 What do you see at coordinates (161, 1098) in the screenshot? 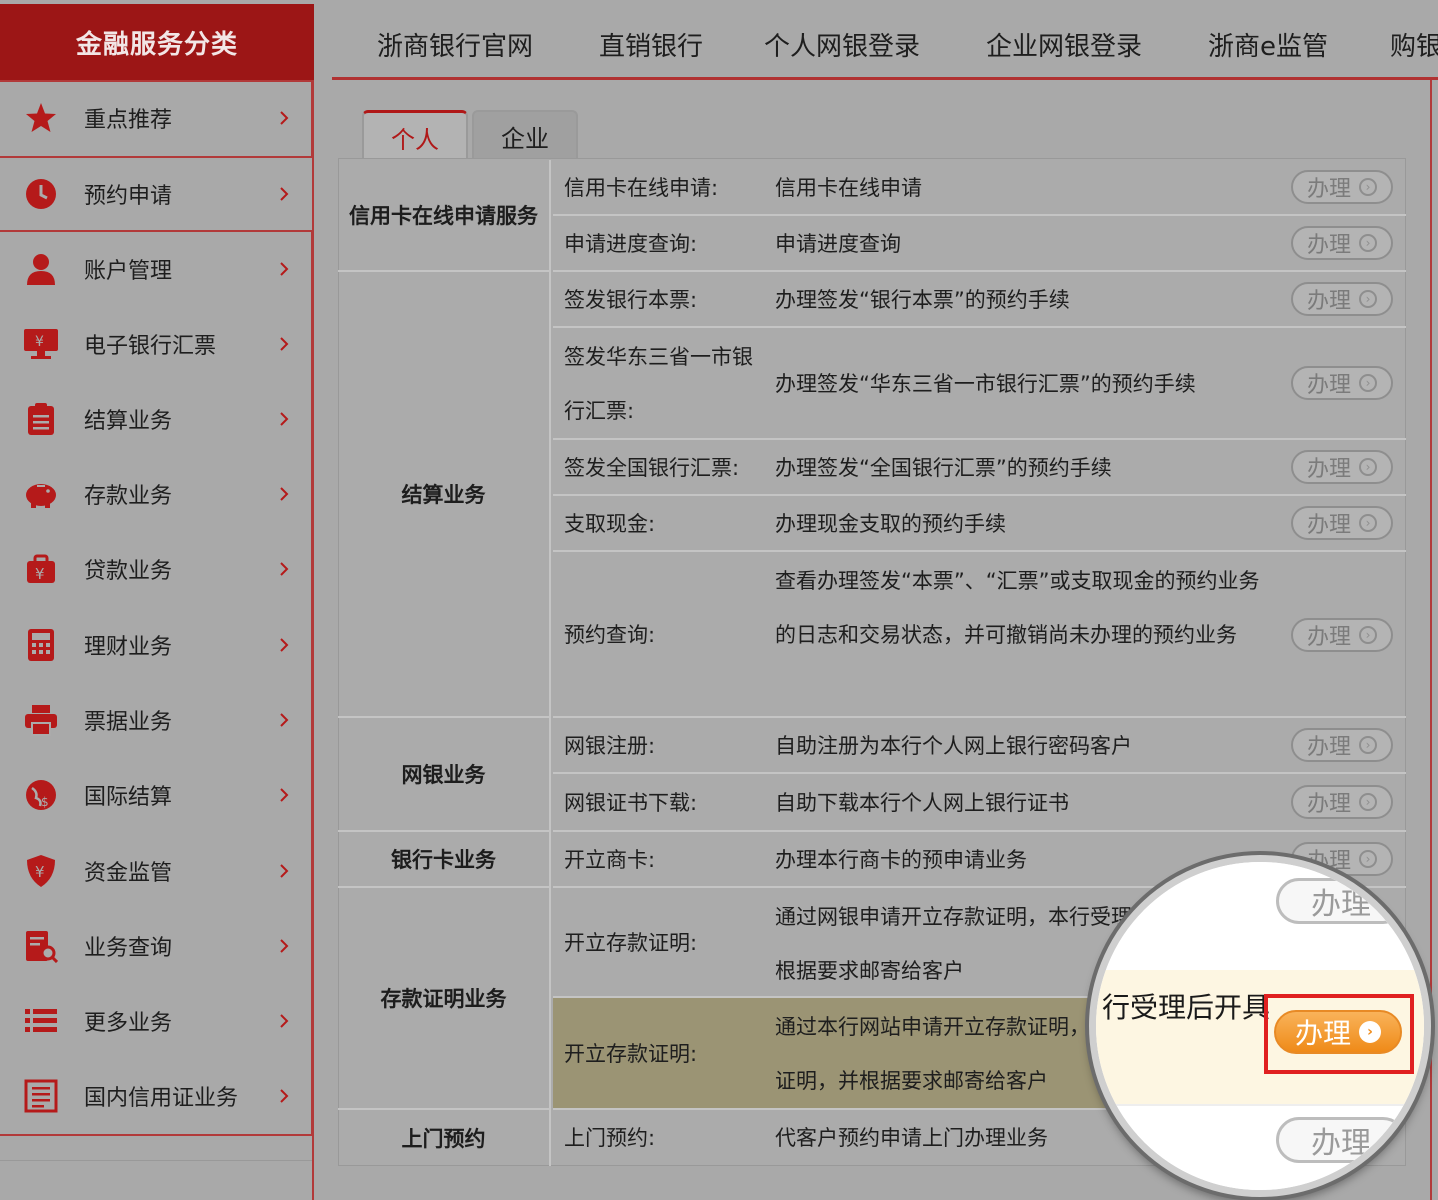
I see `sidebar-item-label: 国内信用证业务` at bounding box center [161, 1098].